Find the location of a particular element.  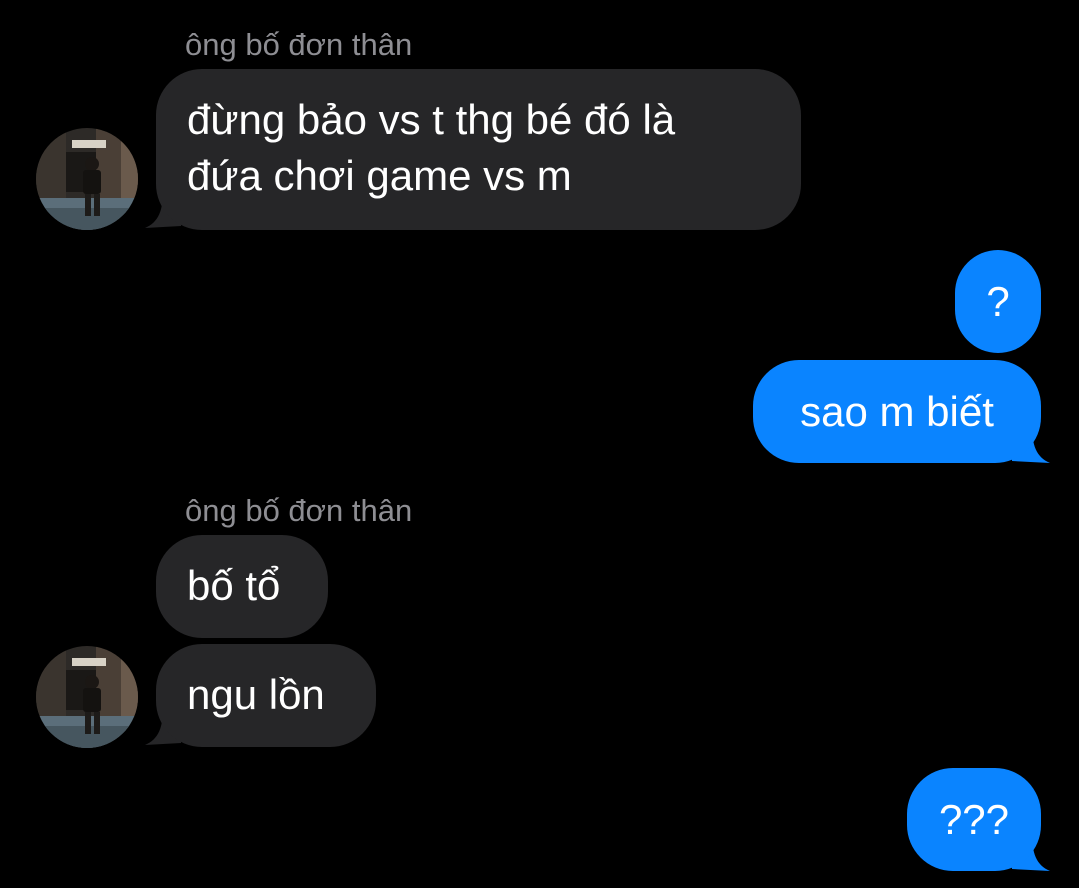

outgoing-message-bubble: sao m biết is located at coordinates (897, 411).